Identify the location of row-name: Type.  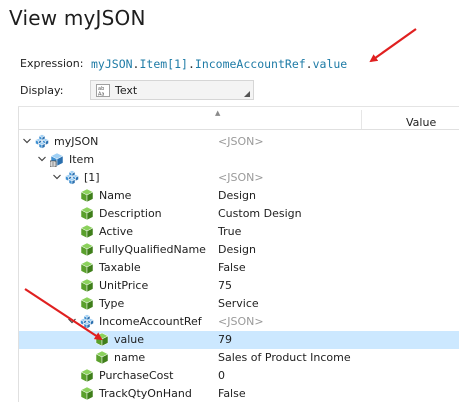
(112, 303).